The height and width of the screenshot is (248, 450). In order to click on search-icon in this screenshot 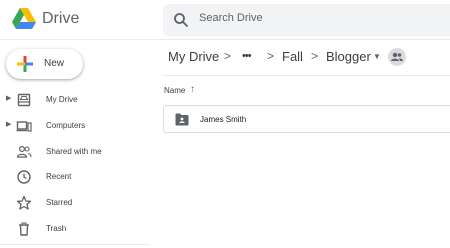, I will do `click(181, 20)`.